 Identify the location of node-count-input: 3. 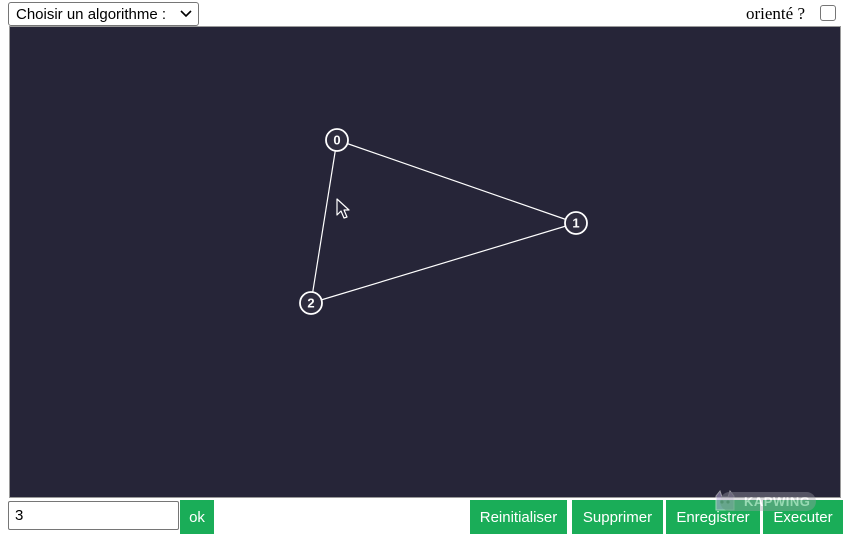
(93, 515).